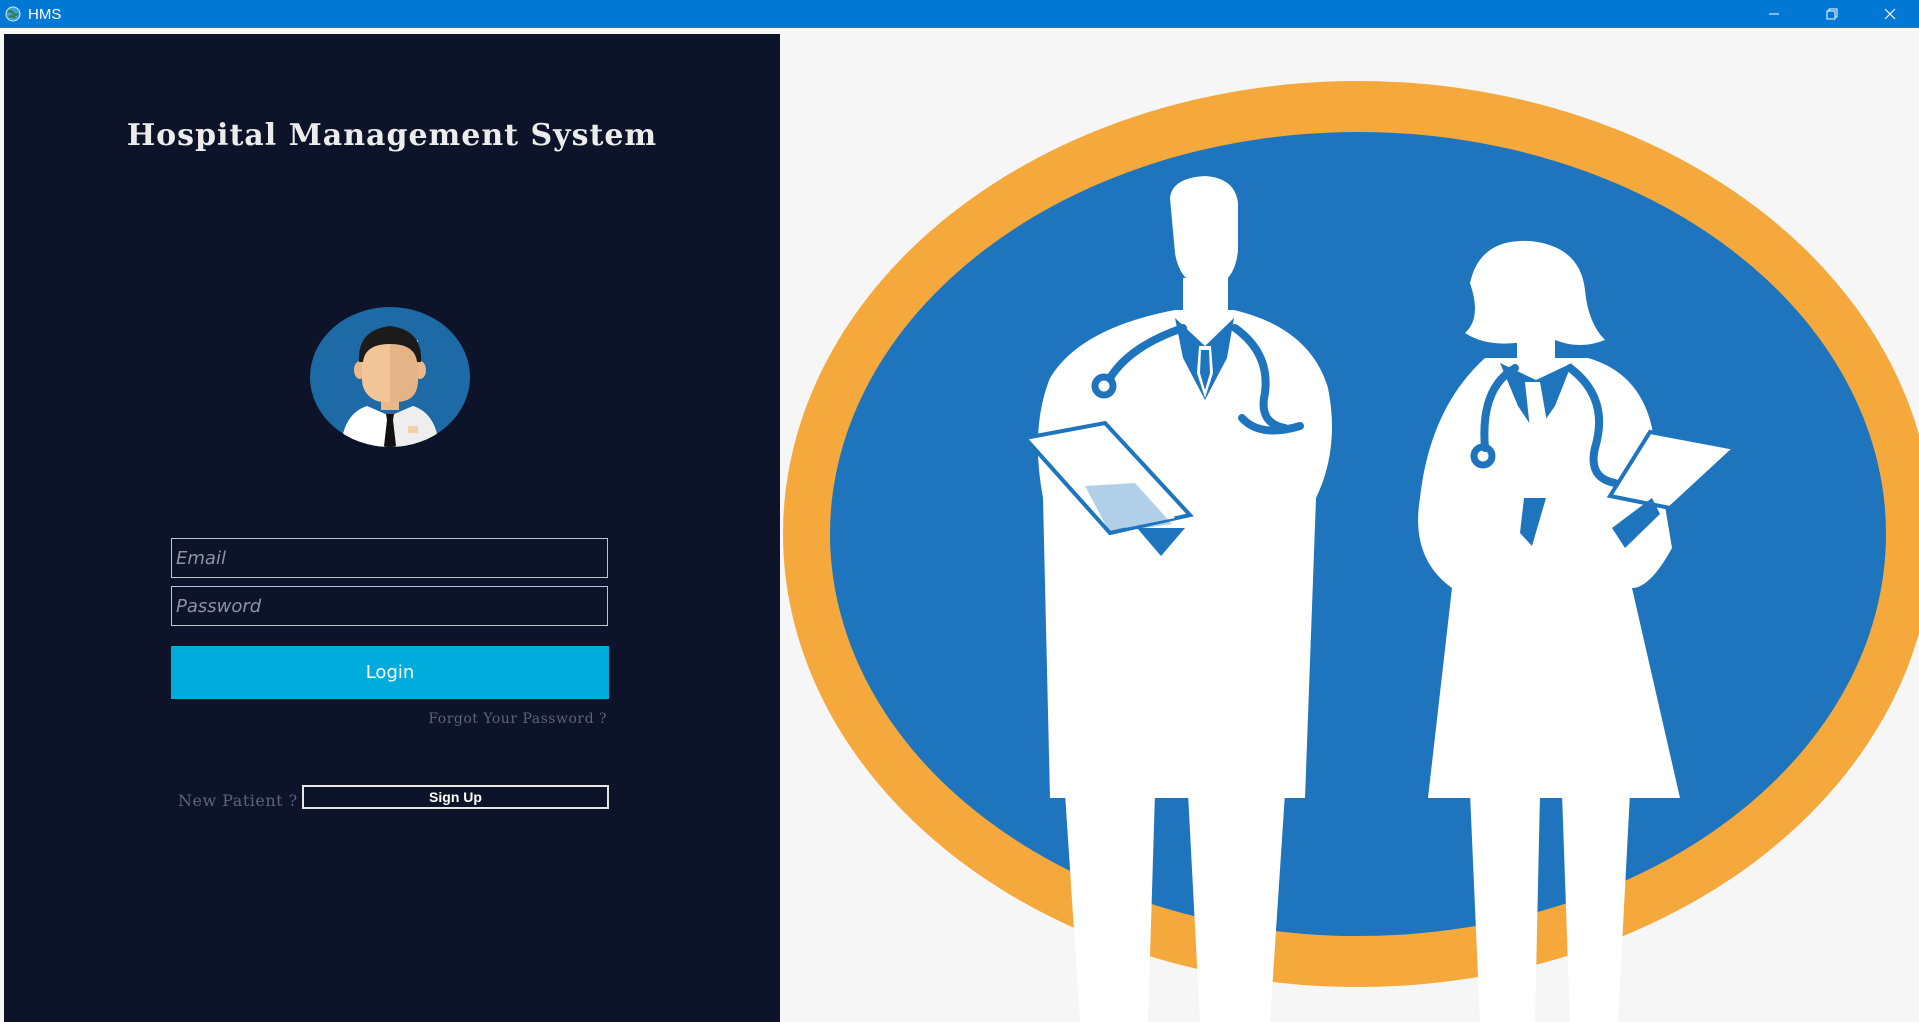 Image resolution: width=1919 pixels, height=1022 pixels. I want to click on restore-button, so click(1832, 14).